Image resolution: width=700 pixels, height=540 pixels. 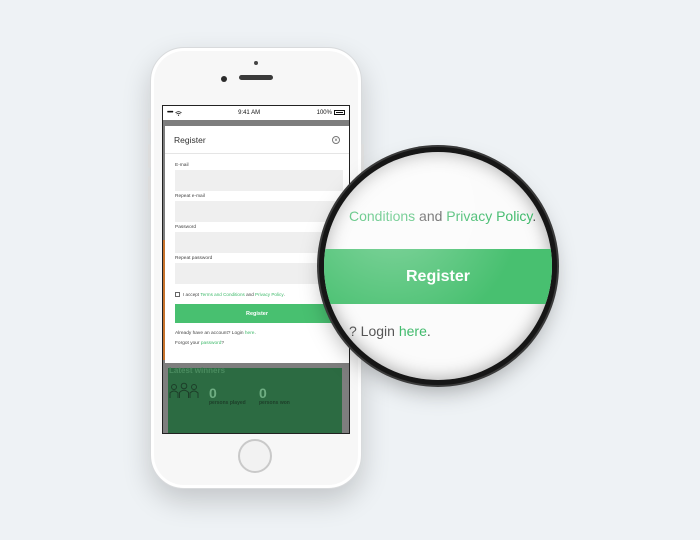 What do you see at coordinates (534, 216) in the screenshot?
I see `magnified-terms-suffix: .` at bounding box center [534, 216].